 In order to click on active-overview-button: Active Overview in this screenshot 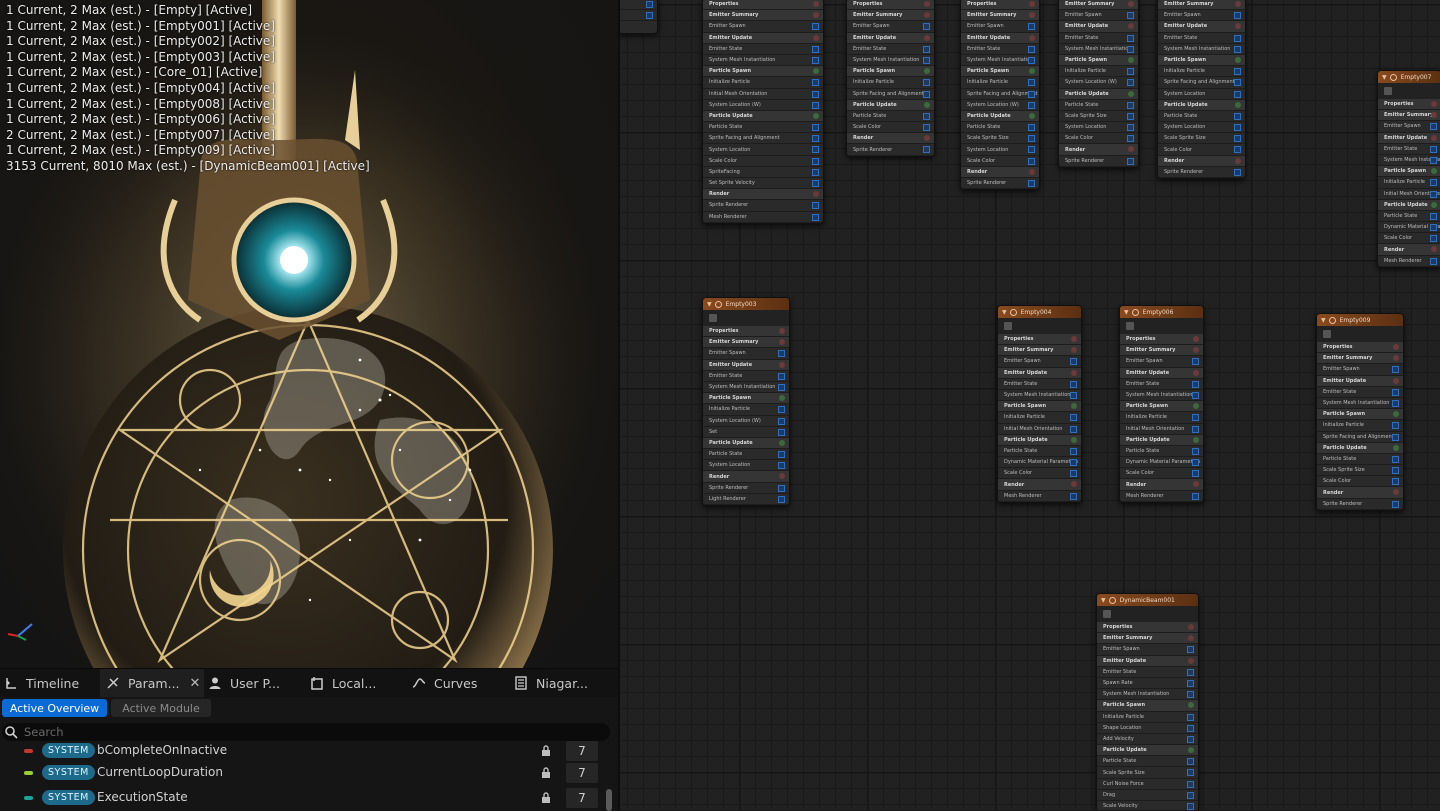, I will do `click(54, 708)`.